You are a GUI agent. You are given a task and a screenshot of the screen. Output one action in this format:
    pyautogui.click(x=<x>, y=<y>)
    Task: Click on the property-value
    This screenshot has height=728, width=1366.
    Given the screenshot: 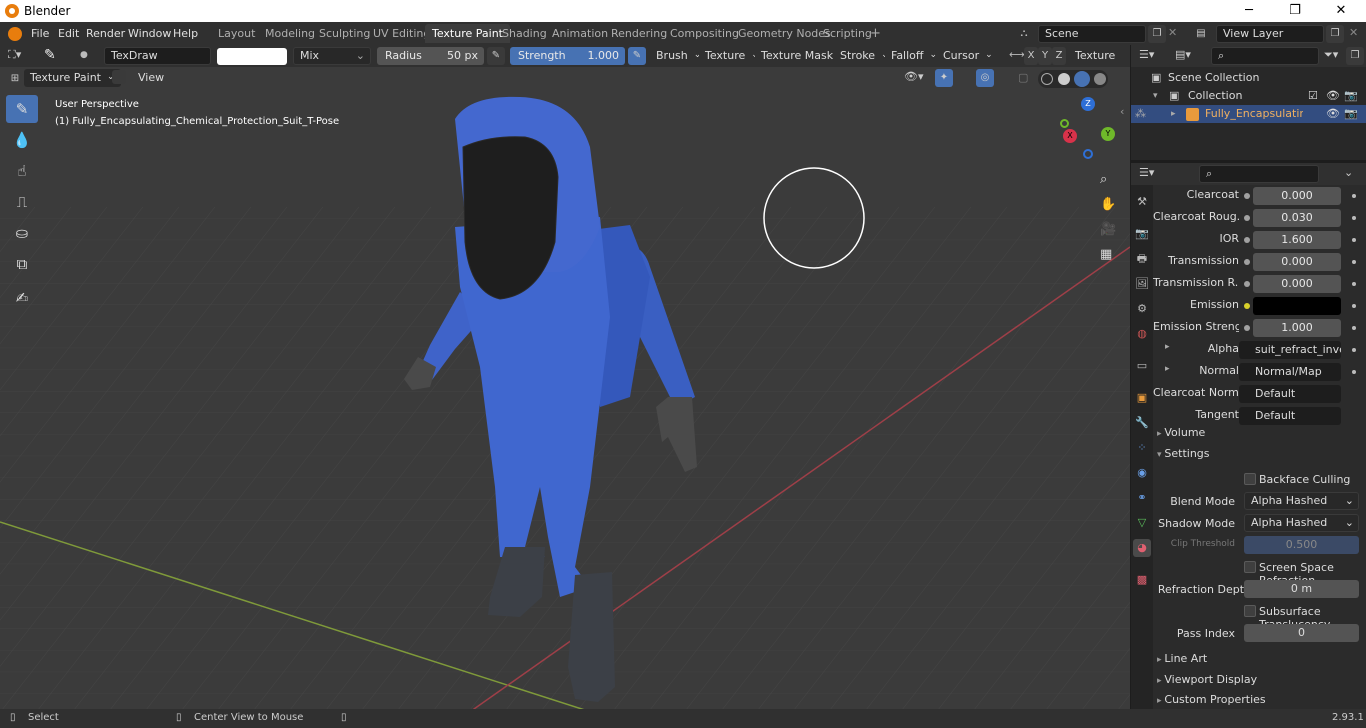 What is the action you would take?
    pyautogui.click(x=1297, y=306)
    